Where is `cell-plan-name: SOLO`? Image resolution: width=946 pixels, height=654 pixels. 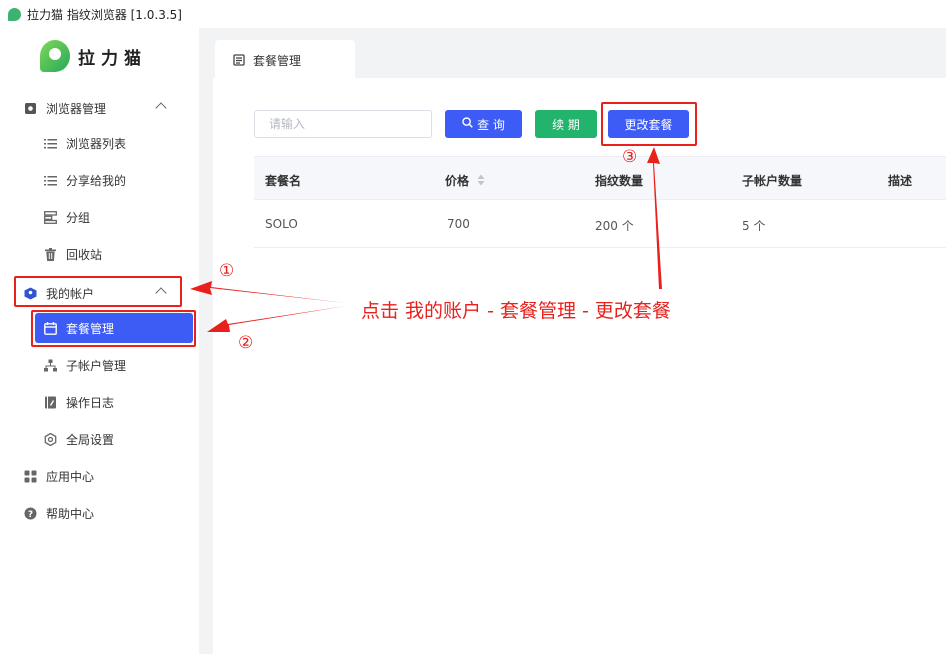 cell-plan-name: SOLO is located at coordinates (281, 224).